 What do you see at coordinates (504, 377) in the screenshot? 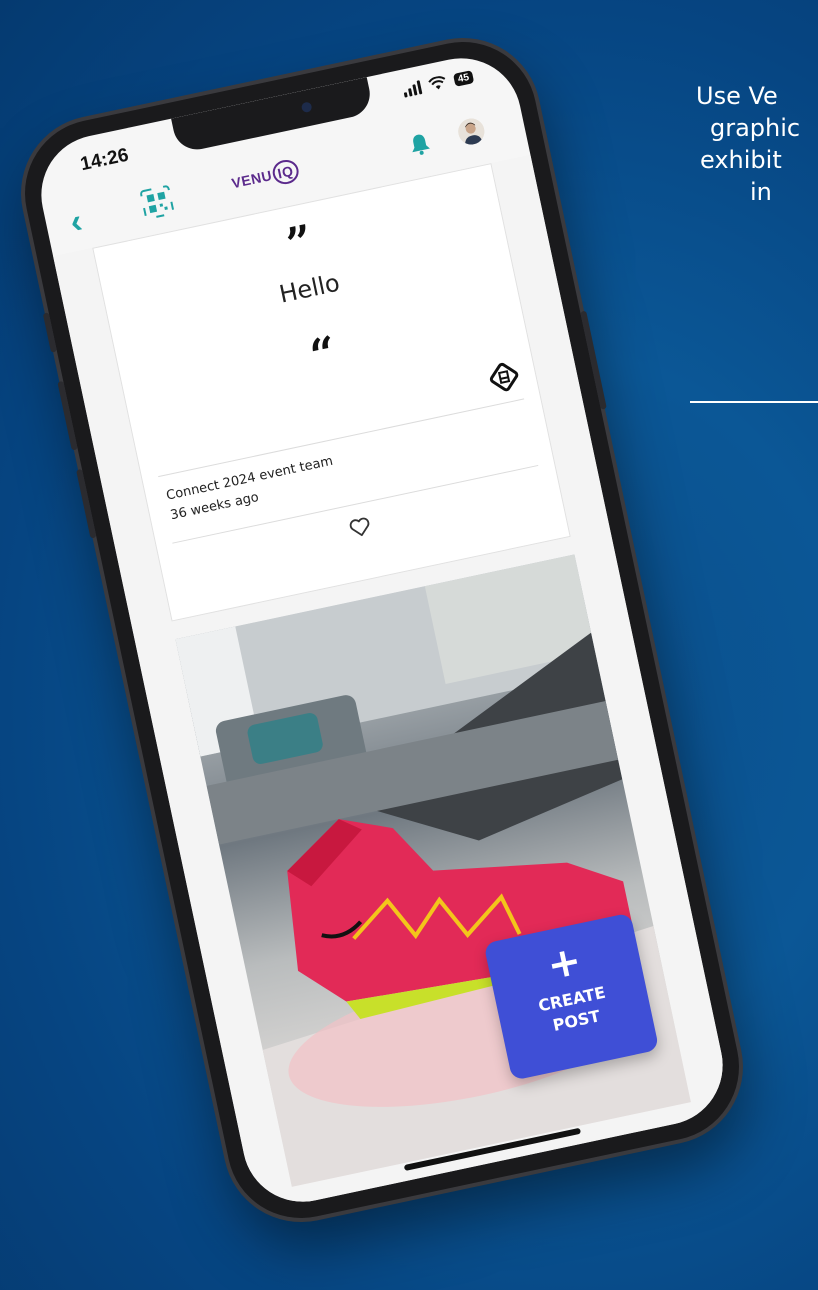
I see `bookmark-icon` at bounding box center [504, 377].